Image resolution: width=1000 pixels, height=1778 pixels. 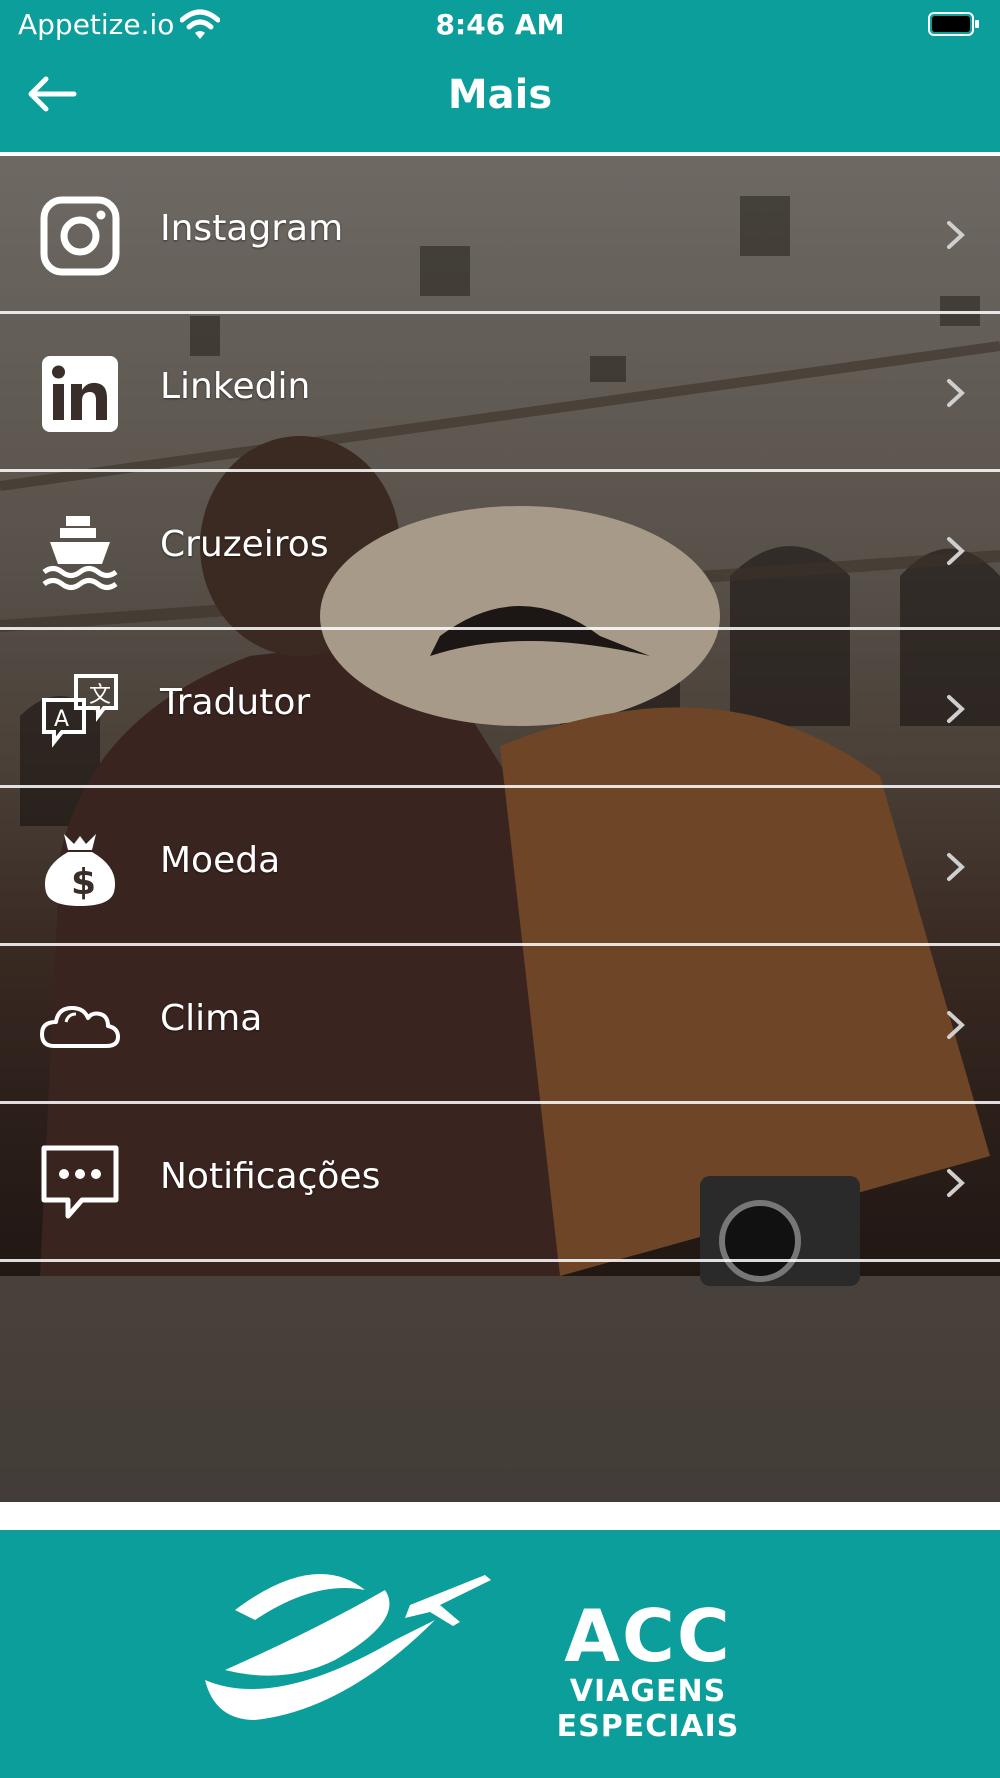 I want to click on battery-icon, so click(x=953, y=24).